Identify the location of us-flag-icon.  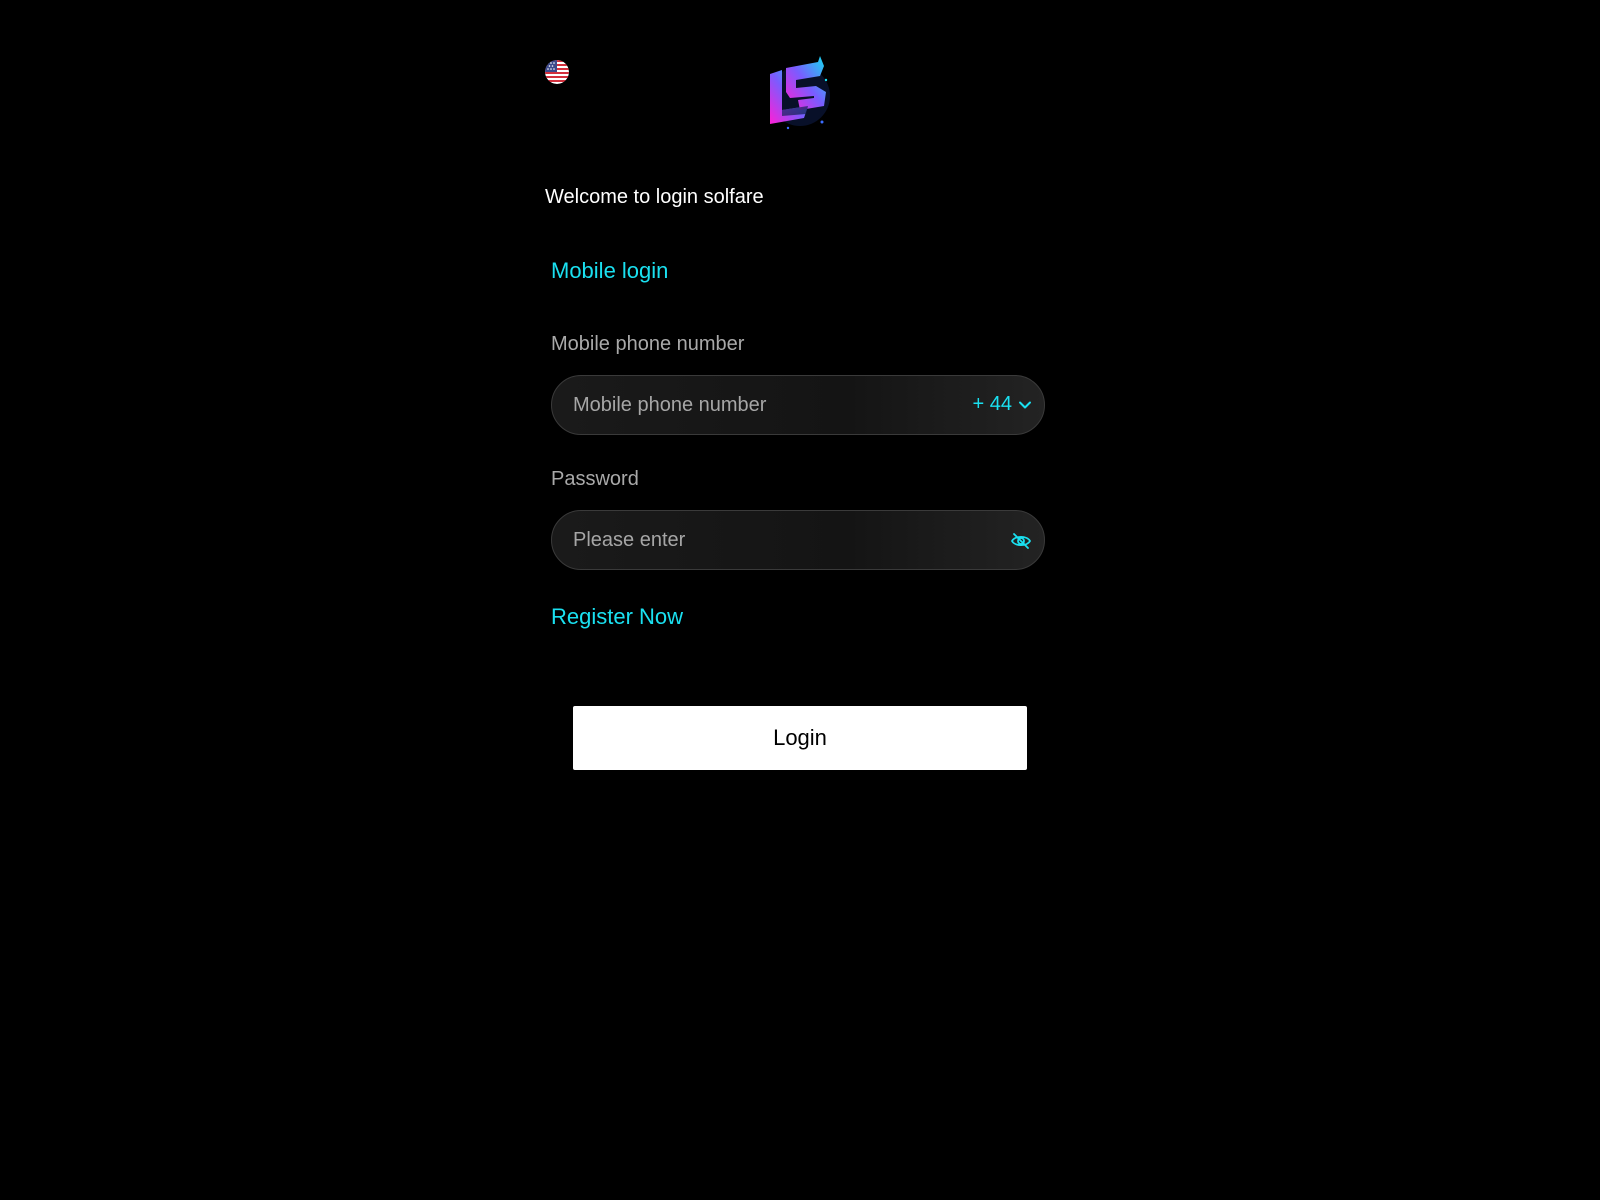
(557, 72).